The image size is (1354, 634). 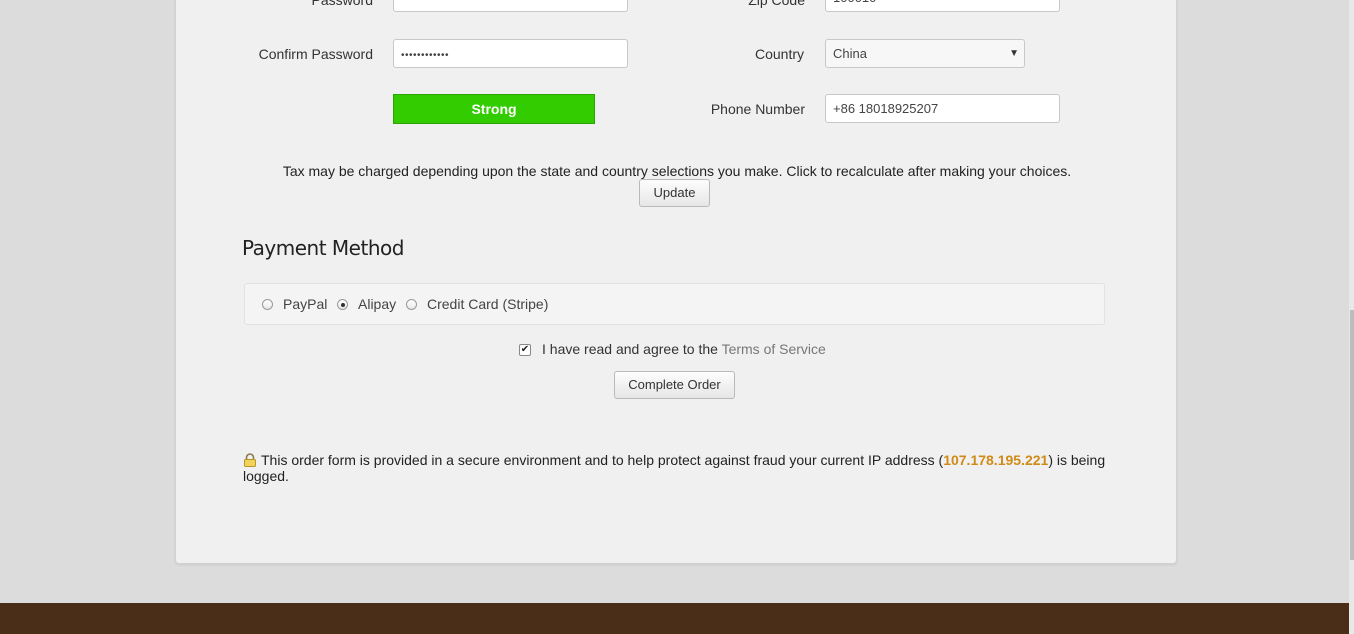 What do you see at coordinates (411, 304) in the screenshot?
I see `credit-card-radio` at bounding box center [411, 304].